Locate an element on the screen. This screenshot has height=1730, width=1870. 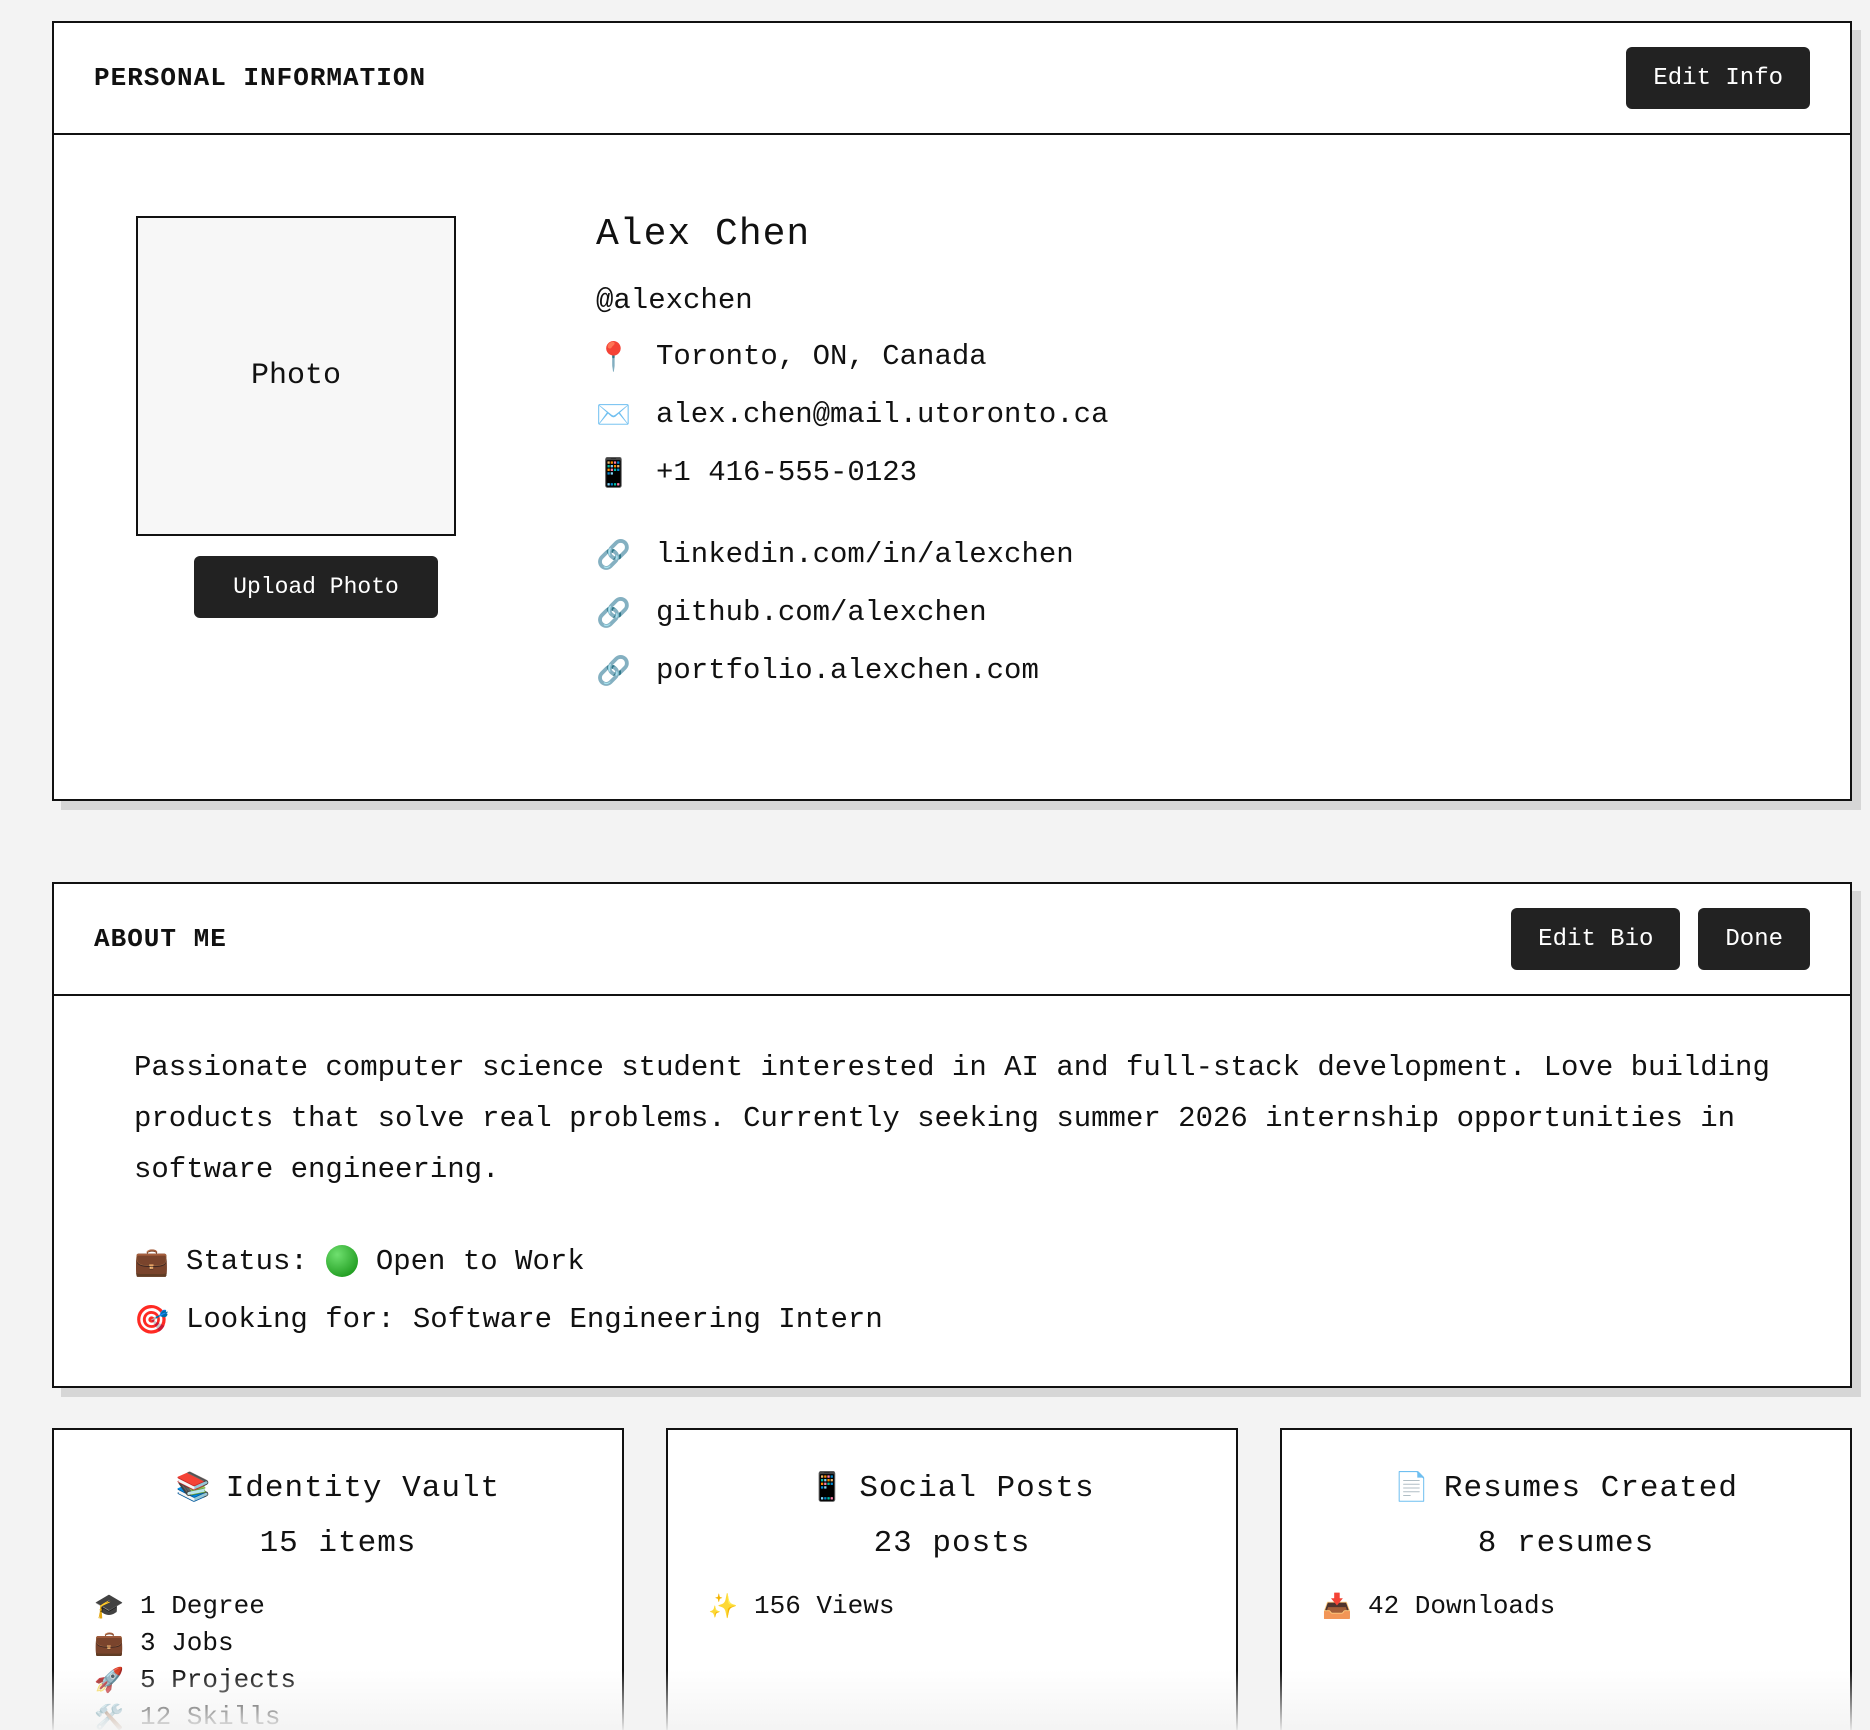
link-text: portfolio.alexchen.com is located at coordinates (847, 670).